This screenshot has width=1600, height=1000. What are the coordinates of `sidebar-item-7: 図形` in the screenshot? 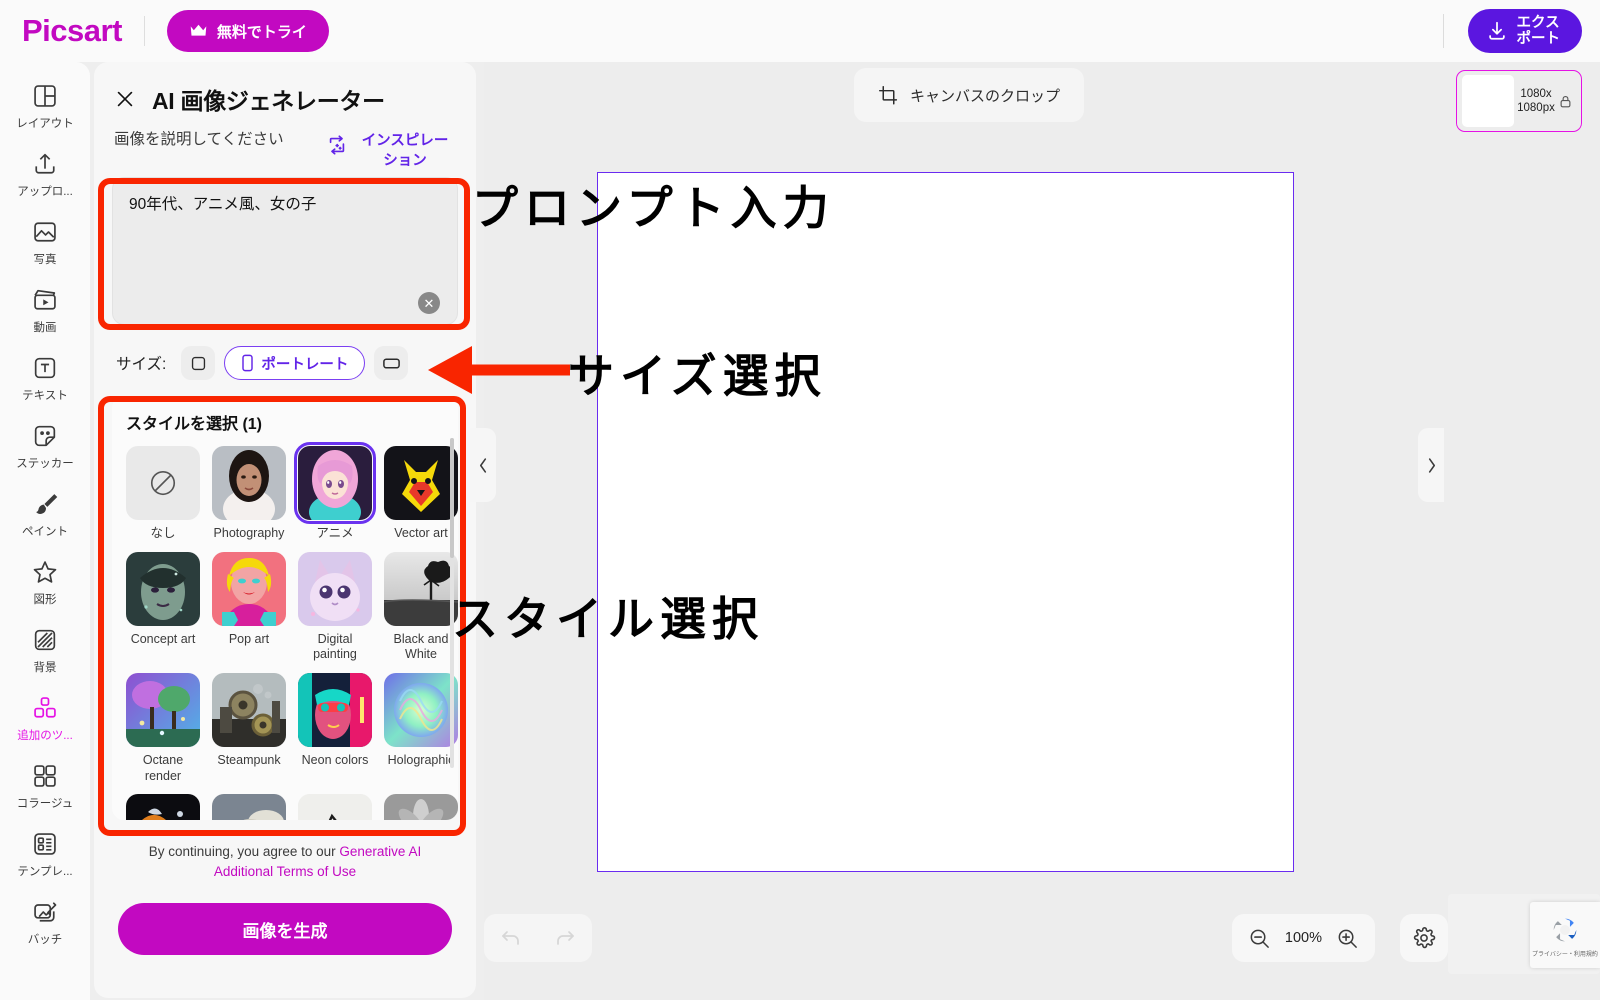 It's located at (45, 582).